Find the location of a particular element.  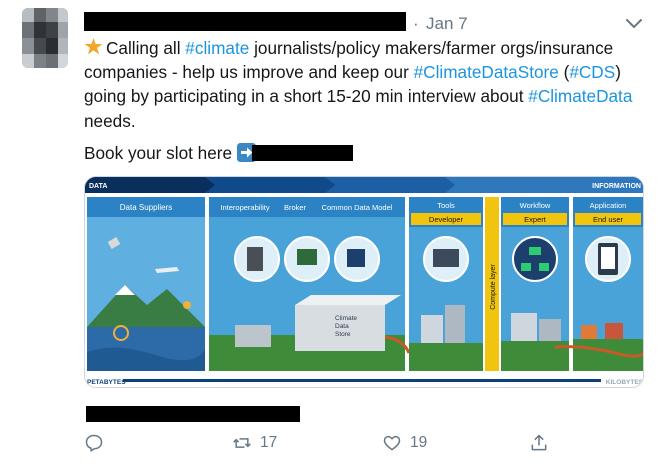

text-segment: Calling all is located at coordinates (146, 48).